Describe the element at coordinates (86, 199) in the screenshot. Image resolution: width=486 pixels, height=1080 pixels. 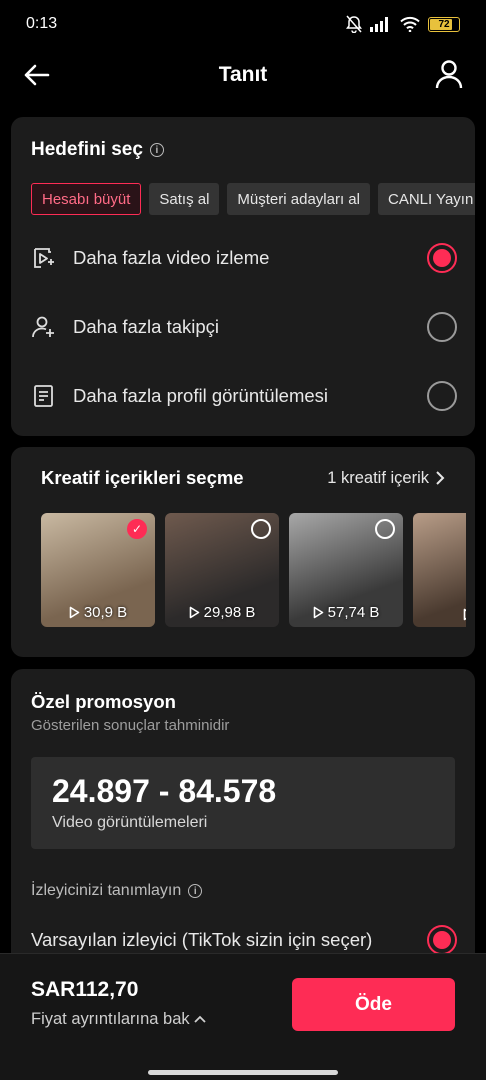
I see `chip-grow-account: Hesabı büyüt` at that location.